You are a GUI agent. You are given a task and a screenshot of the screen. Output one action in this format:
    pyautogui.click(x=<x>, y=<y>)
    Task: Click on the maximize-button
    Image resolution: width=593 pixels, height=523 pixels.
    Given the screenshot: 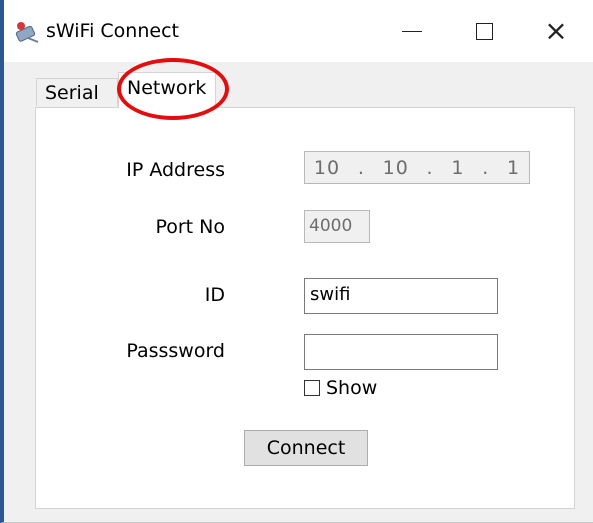 What is the action you would take?
    pyautogui.click(x=484, y=31)
    